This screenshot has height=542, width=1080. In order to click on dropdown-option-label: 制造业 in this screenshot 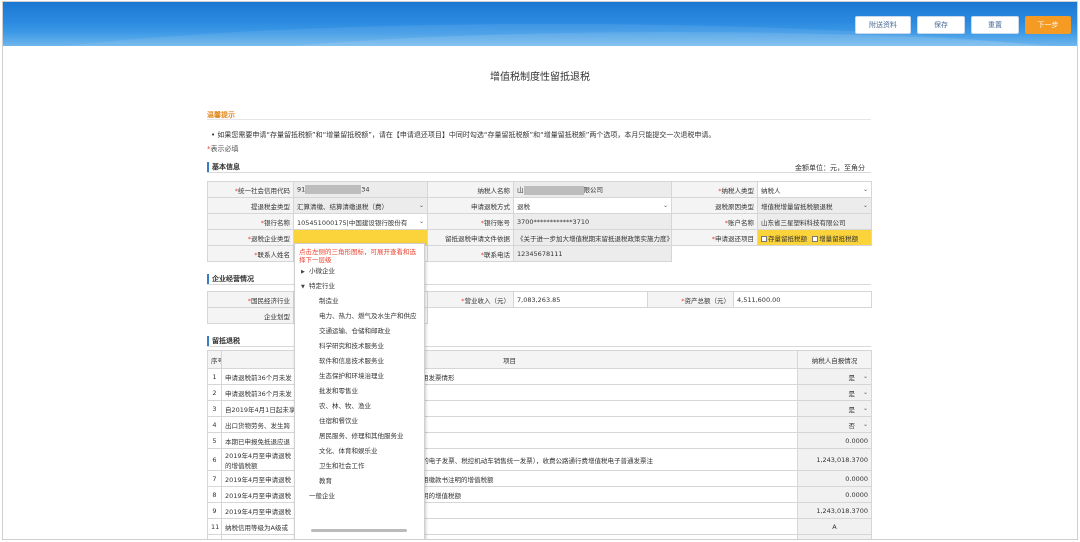, I will do `click(329, 301)`.